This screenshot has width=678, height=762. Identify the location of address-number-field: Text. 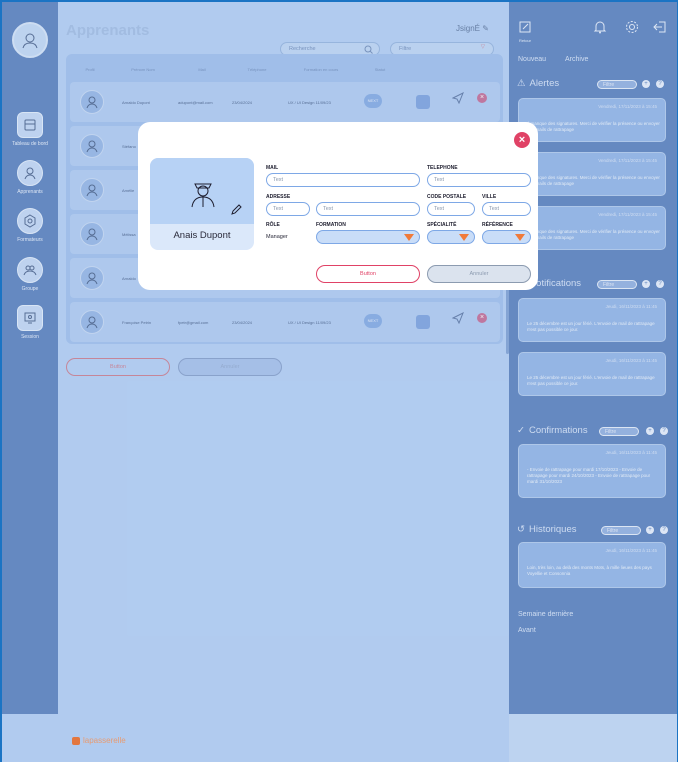
(288, 209).